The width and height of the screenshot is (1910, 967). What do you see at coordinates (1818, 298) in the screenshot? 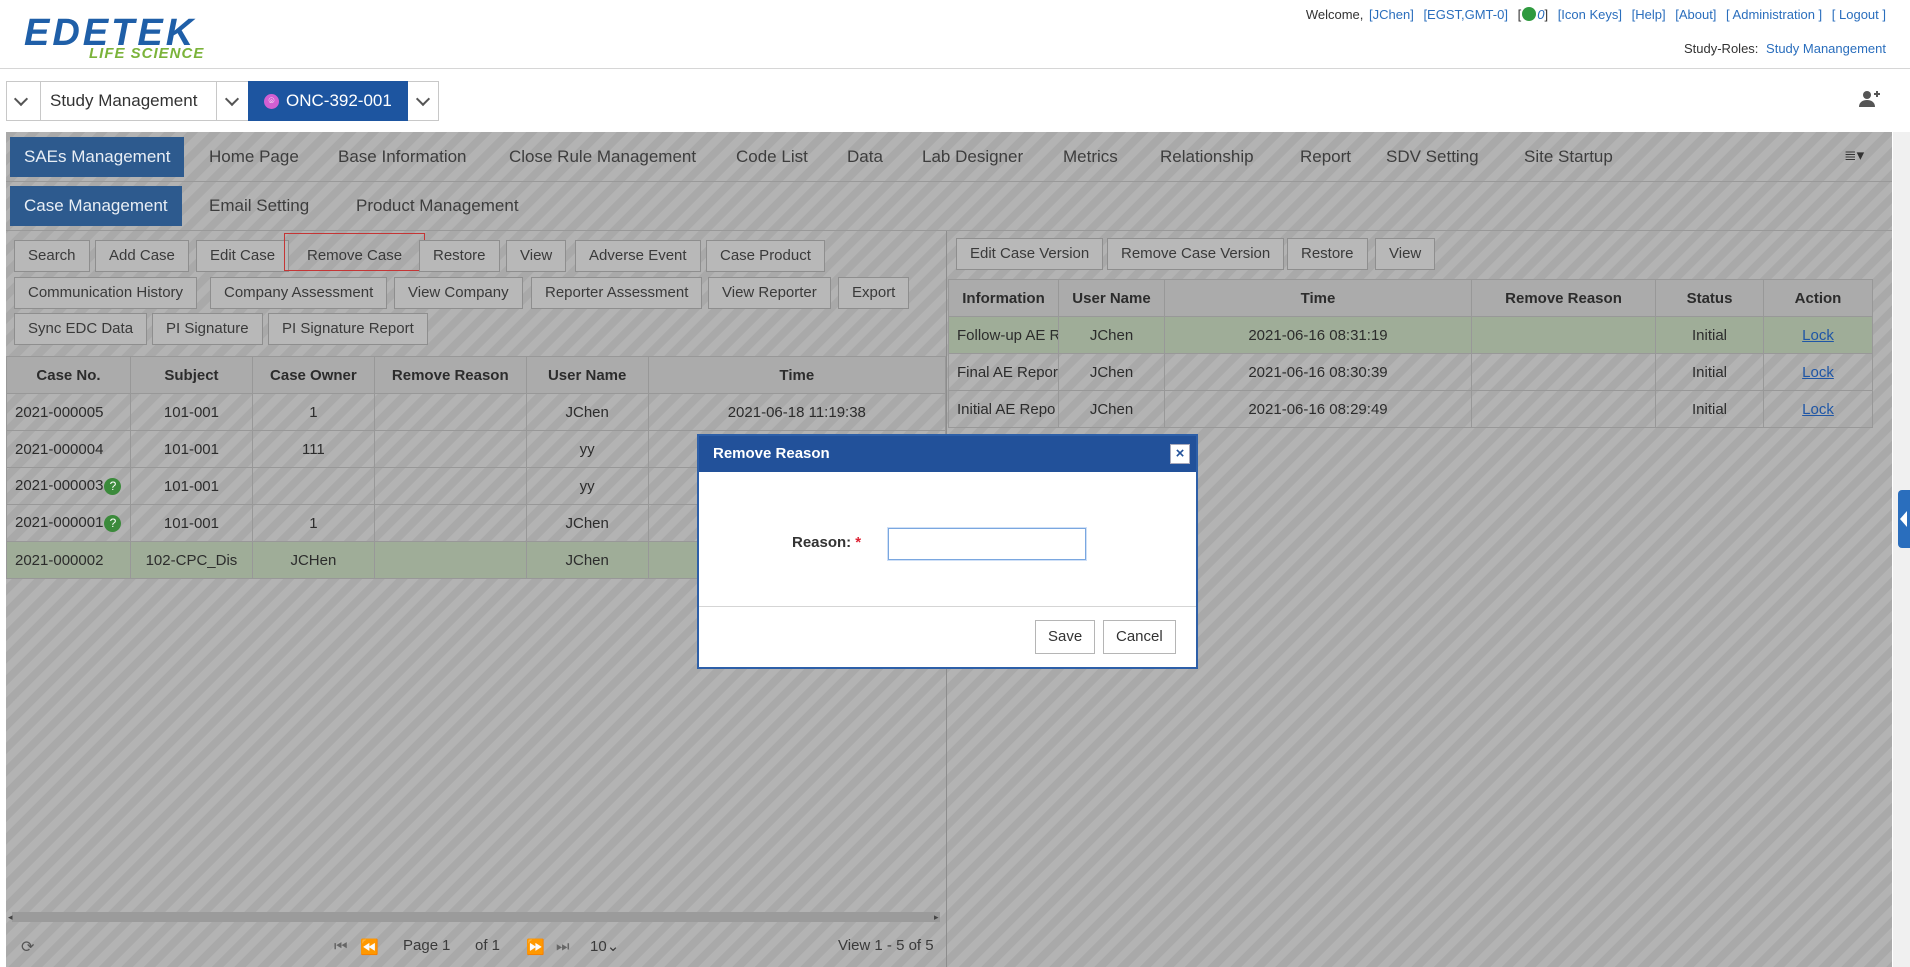
I see `column-header: Action` at bounding box center [1818, 298].